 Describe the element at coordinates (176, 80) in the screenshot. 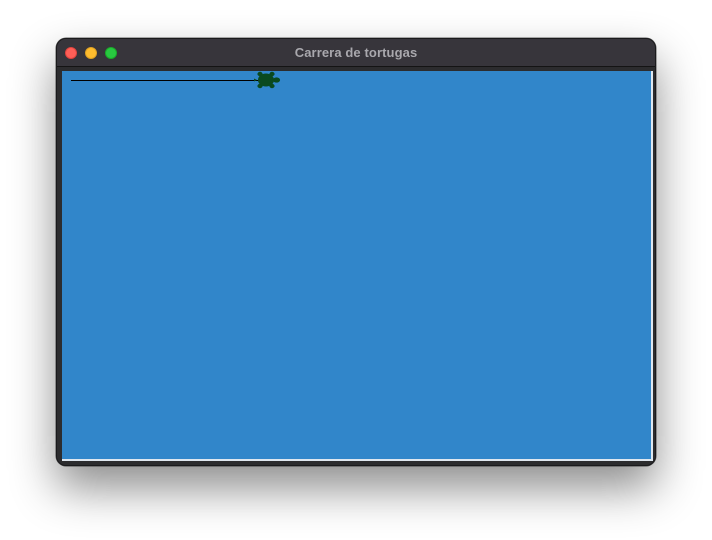

I see `turtle-drawing` at that location.